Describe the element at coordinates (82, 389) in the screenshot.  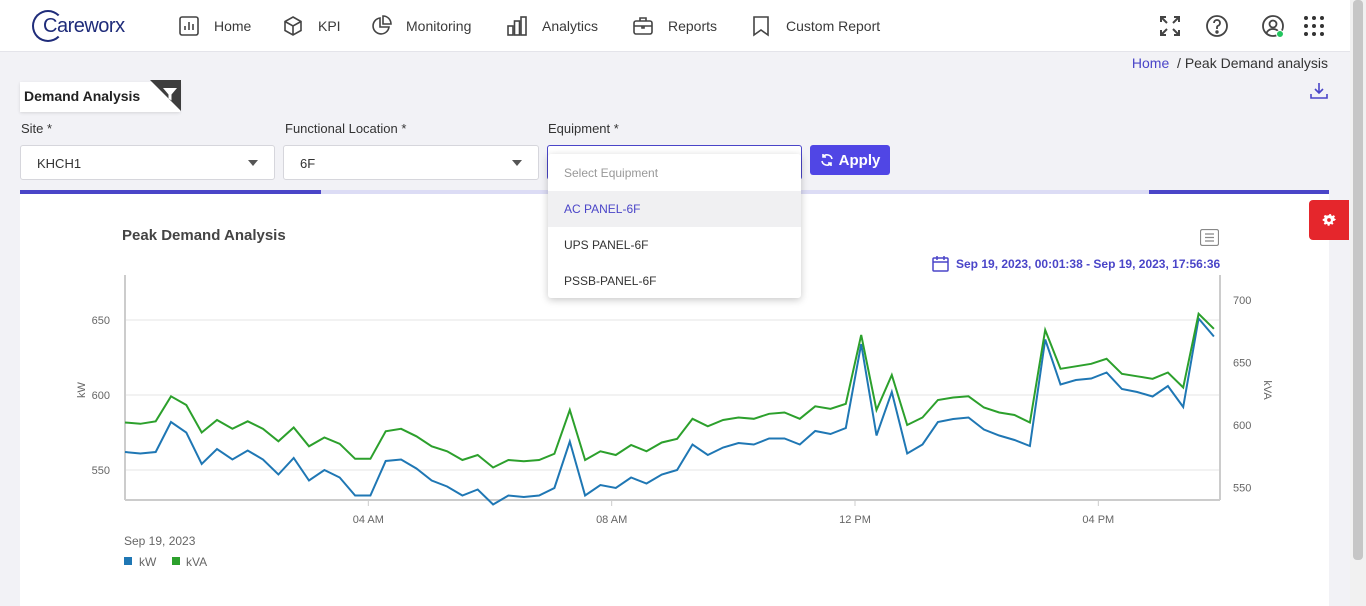
I see `y-left-axis-label: kW` at that location.